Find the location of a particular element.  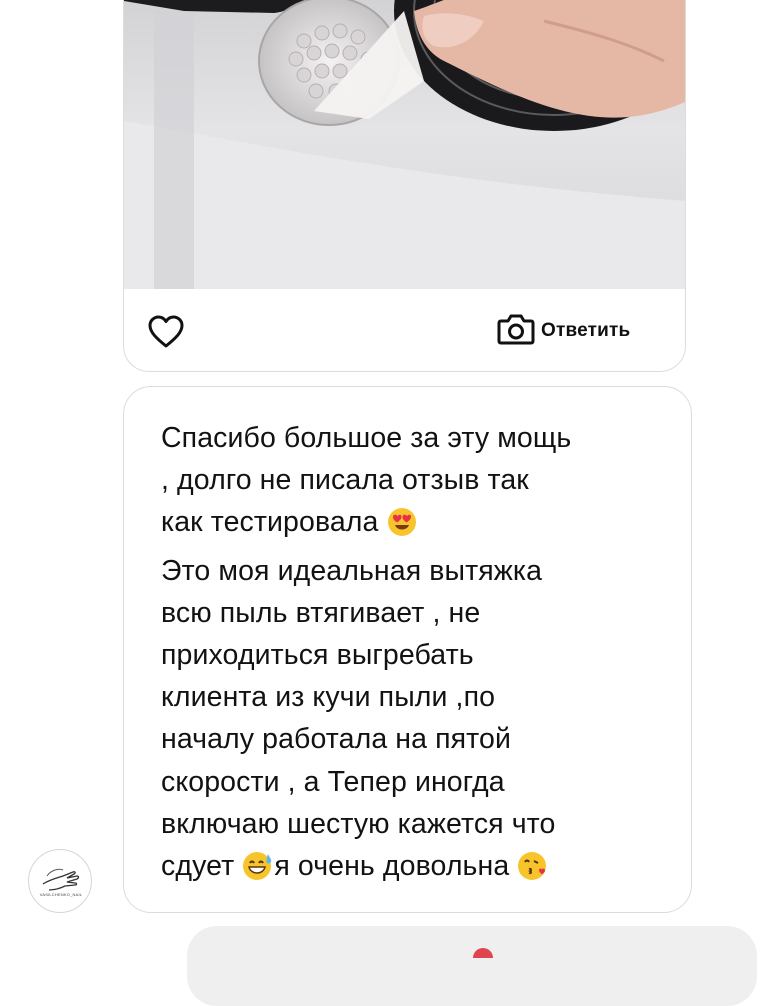

message-line: Спасибо большое за эту мощь is located at coordinates (366, 438).